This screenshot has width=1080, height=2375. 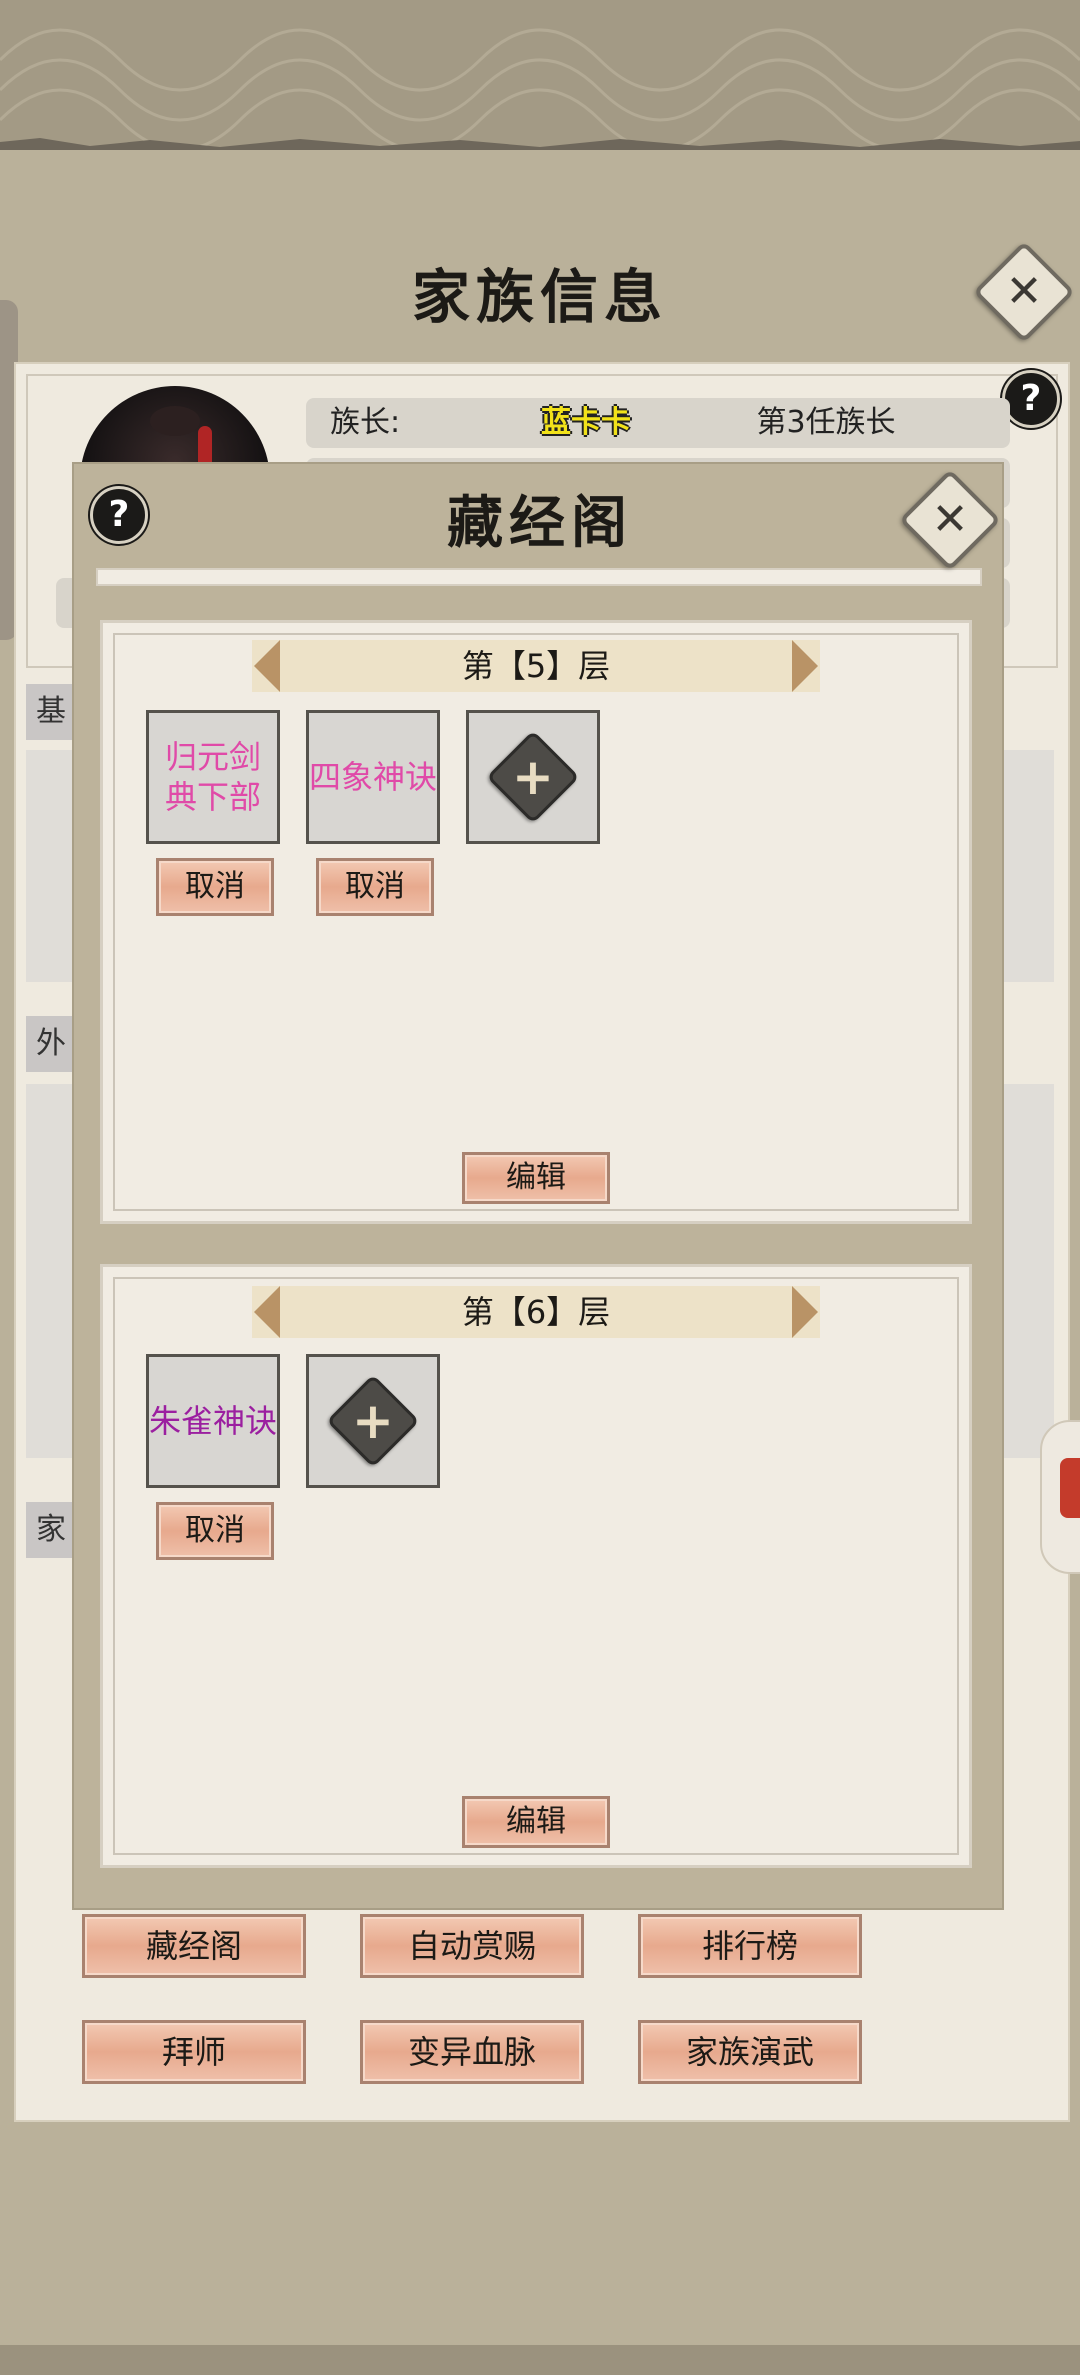 I want to click on floor-banner-6: 第【6】层, so click(x=536, y=1312).